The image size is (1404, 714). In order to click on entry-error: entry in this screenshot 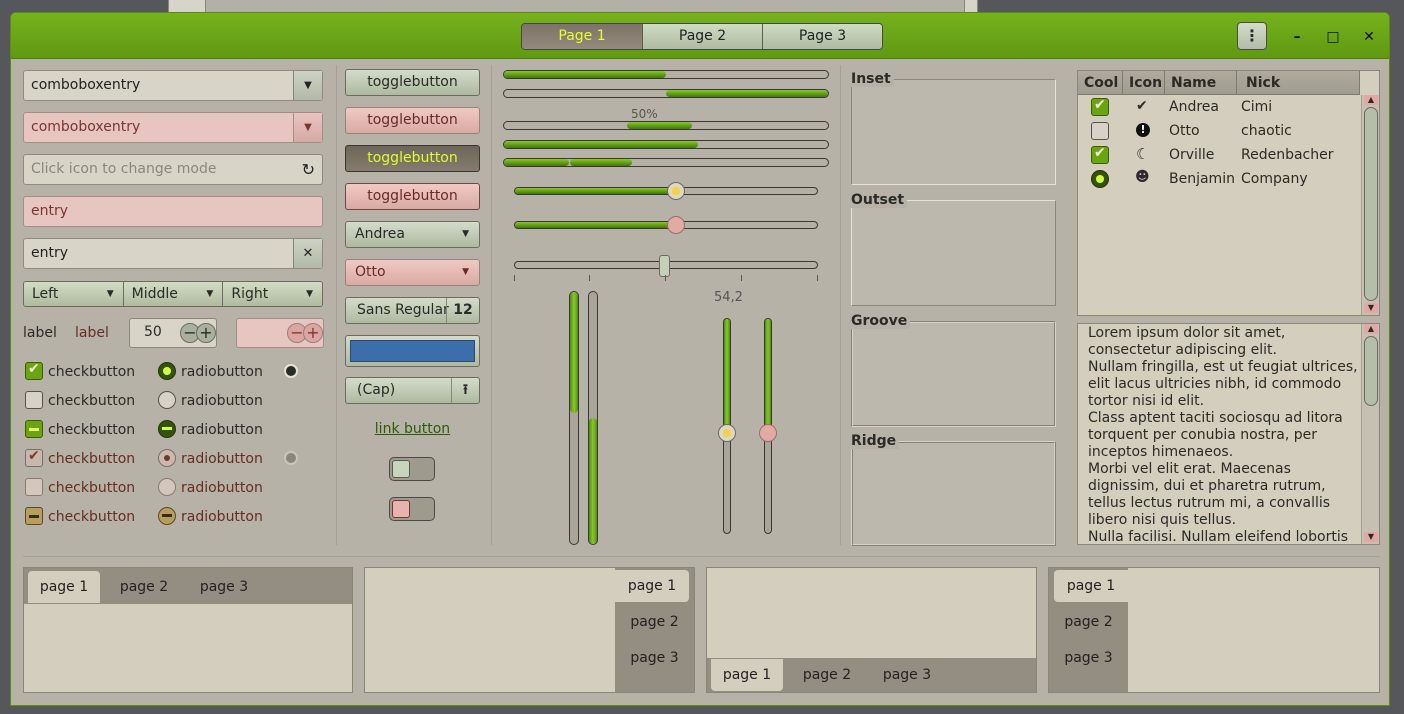, I will do `click(173, 211)`.